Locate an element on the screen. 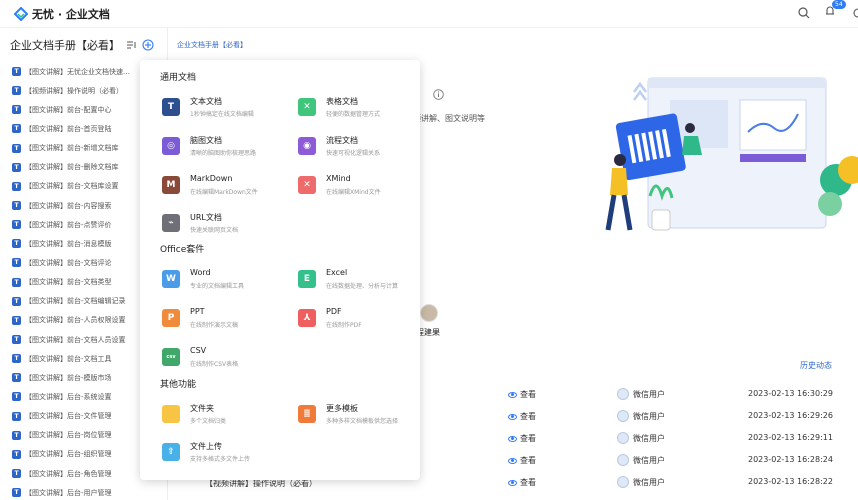  option-description: 在线制作CSV表格 is located at coordinates (214, 364).